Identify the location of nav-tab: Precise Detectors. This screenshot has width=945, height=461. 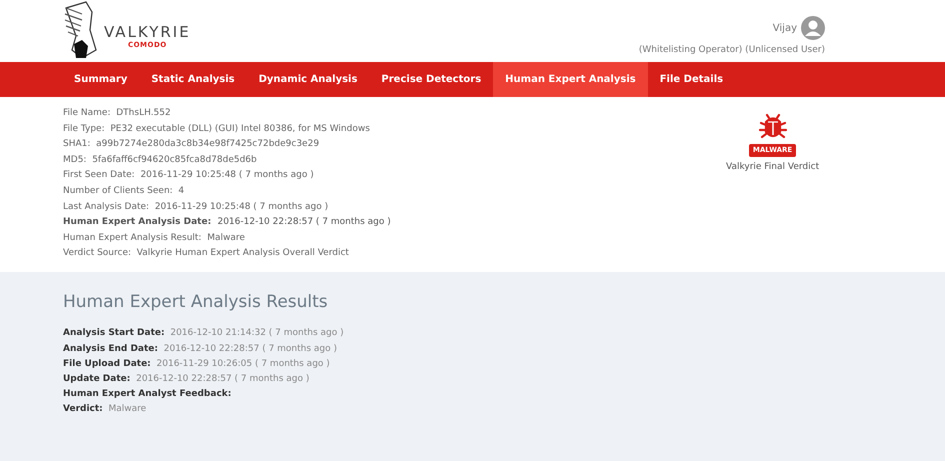
(431, 79).